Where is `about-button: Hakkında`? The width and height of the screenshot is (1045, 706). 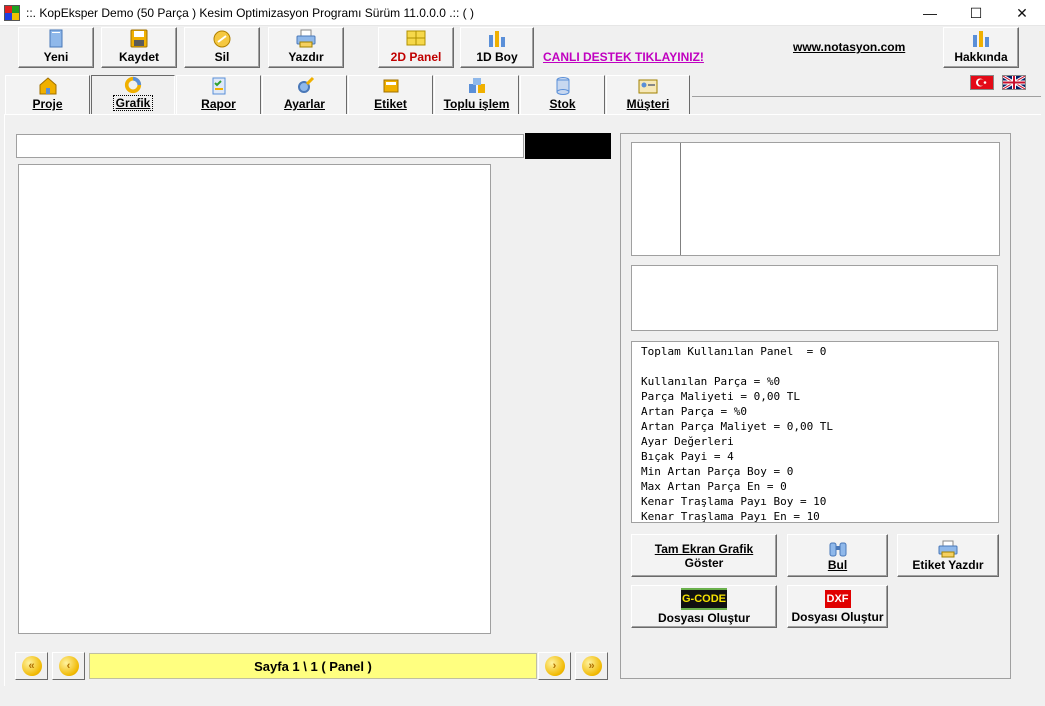
about-button: Hakkında is located at coordinates (981, 47).